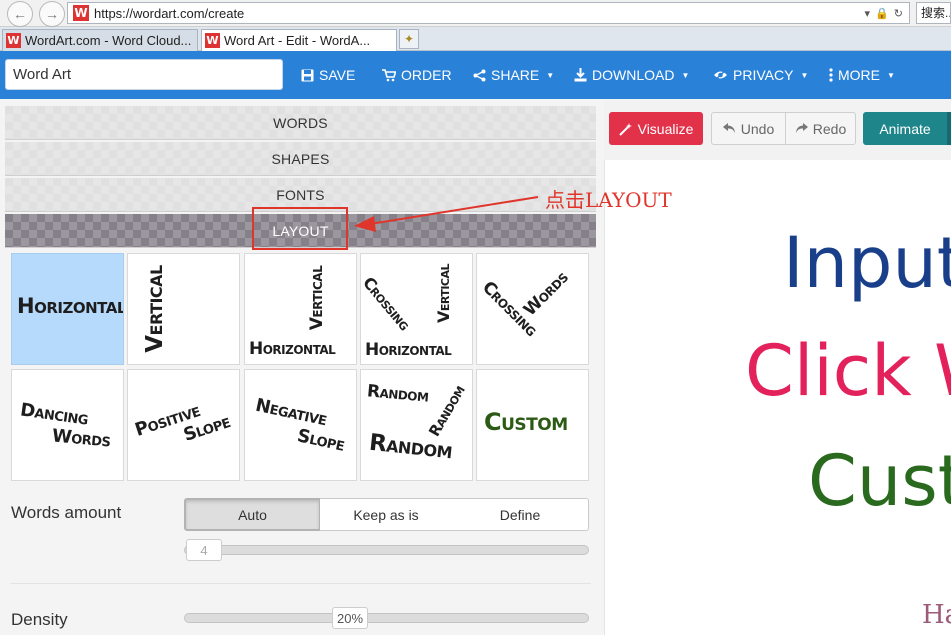 The image size is (951, 635). I want to click on density-slider-track, so click(386, 618).